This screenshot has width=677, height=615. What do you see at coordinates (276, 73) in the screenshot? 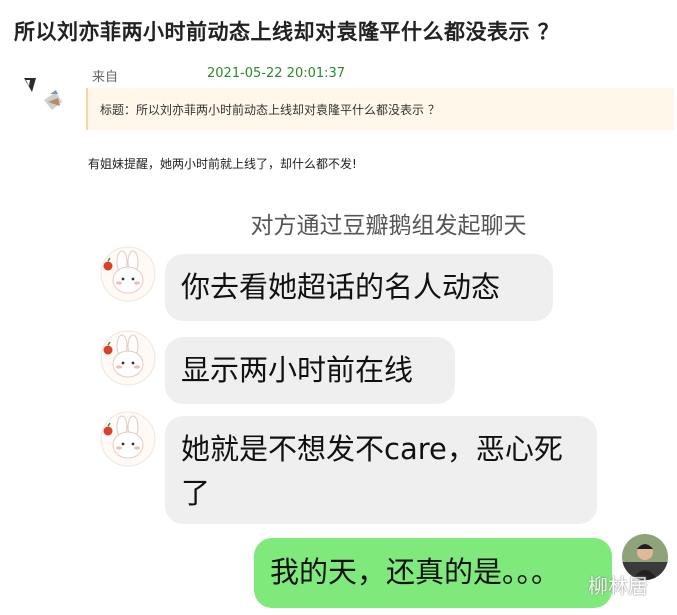
I see `post-timestamp: 2021-05-22 20:01:37` at bounding box center [276, 73].